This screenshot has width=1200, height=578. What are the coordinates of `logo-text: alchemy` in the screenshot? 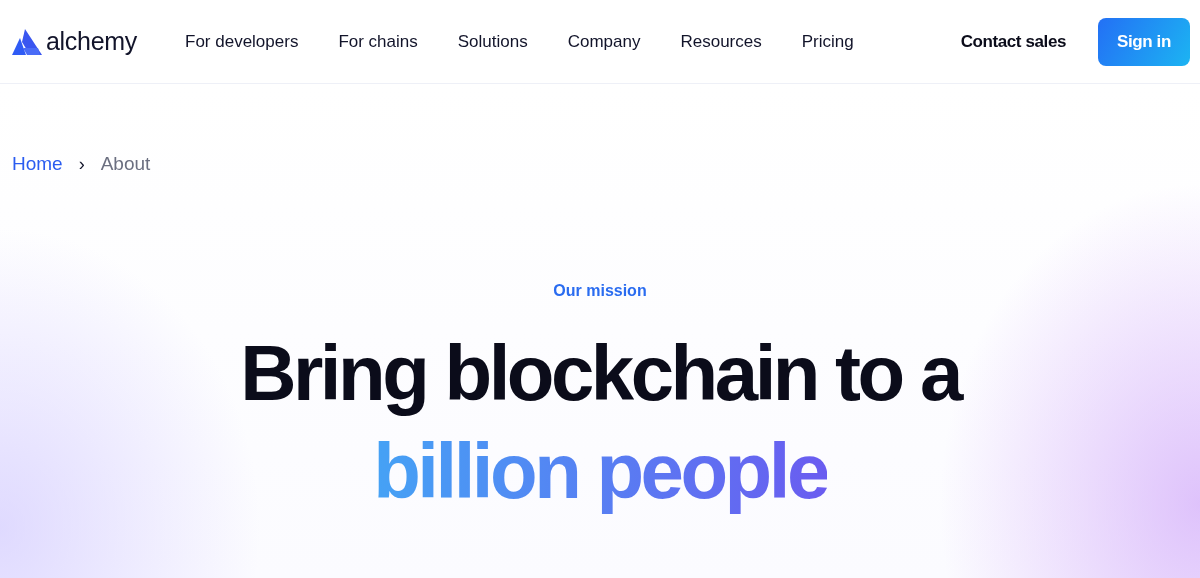 It's located at (91, 41).